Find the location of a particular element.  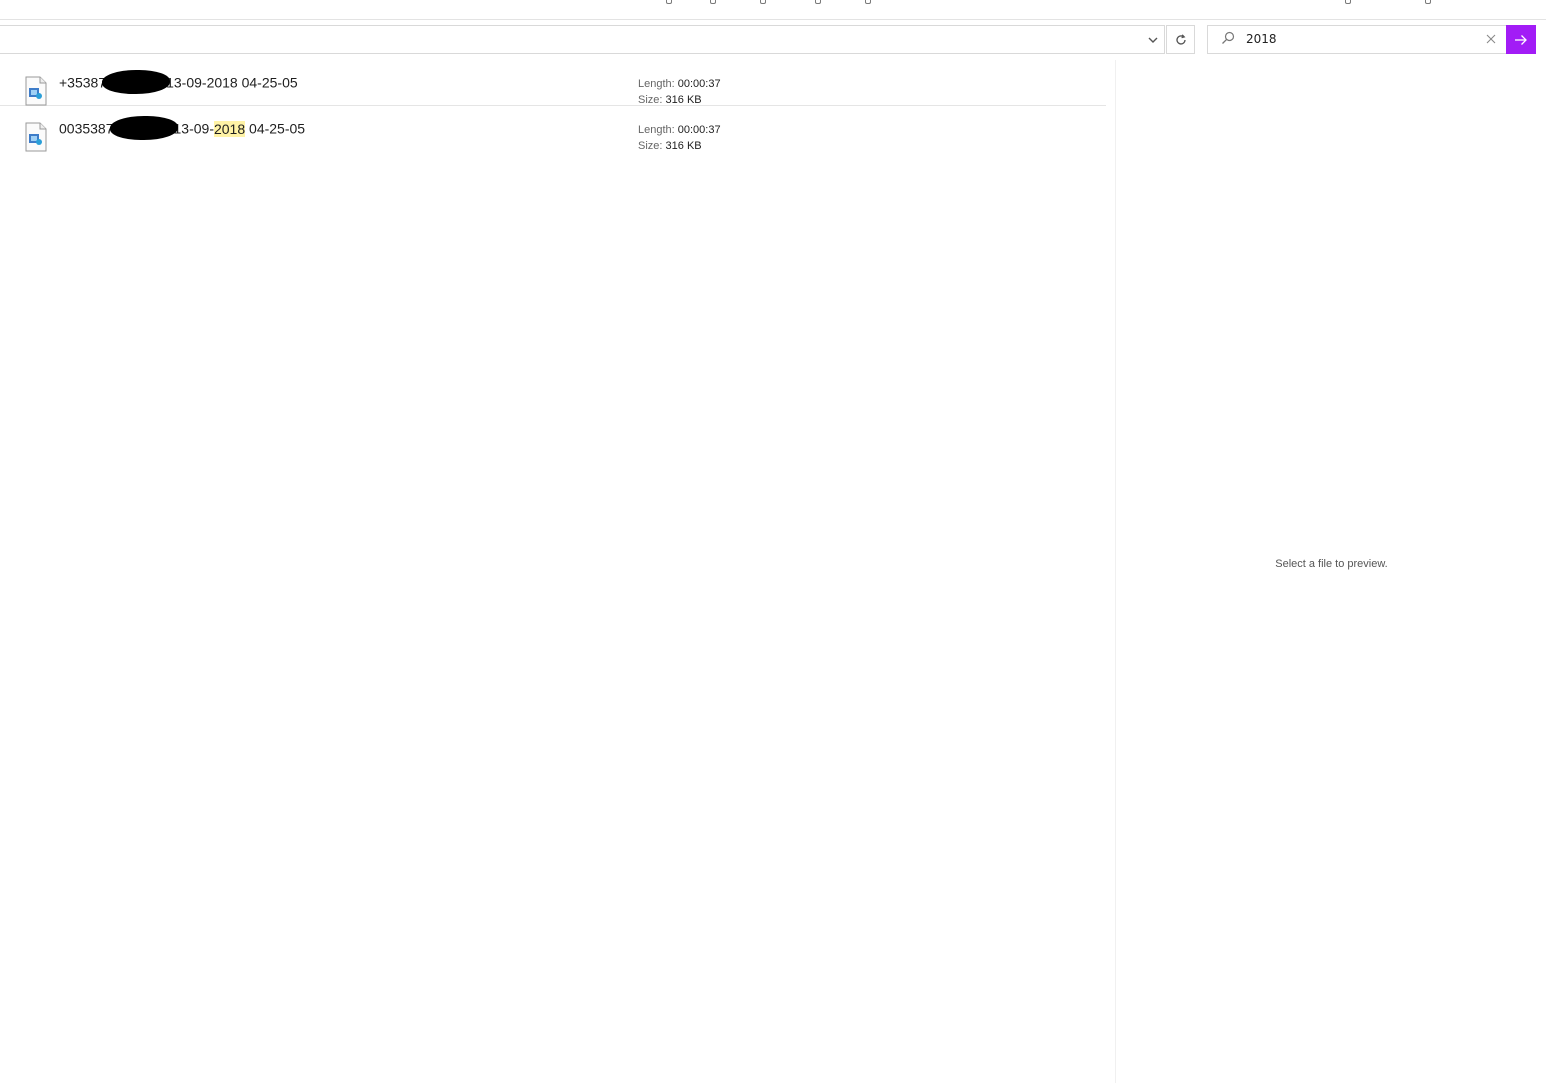

search-icon is located at coordinates (1228, 39).